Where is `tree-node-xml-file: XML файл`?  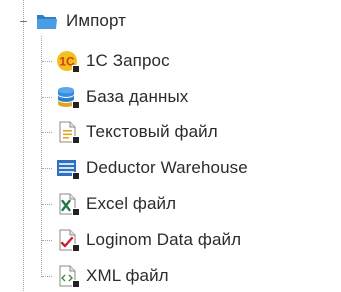 tree-node-xml-file: XML файл is located at coordinates (112, 276).